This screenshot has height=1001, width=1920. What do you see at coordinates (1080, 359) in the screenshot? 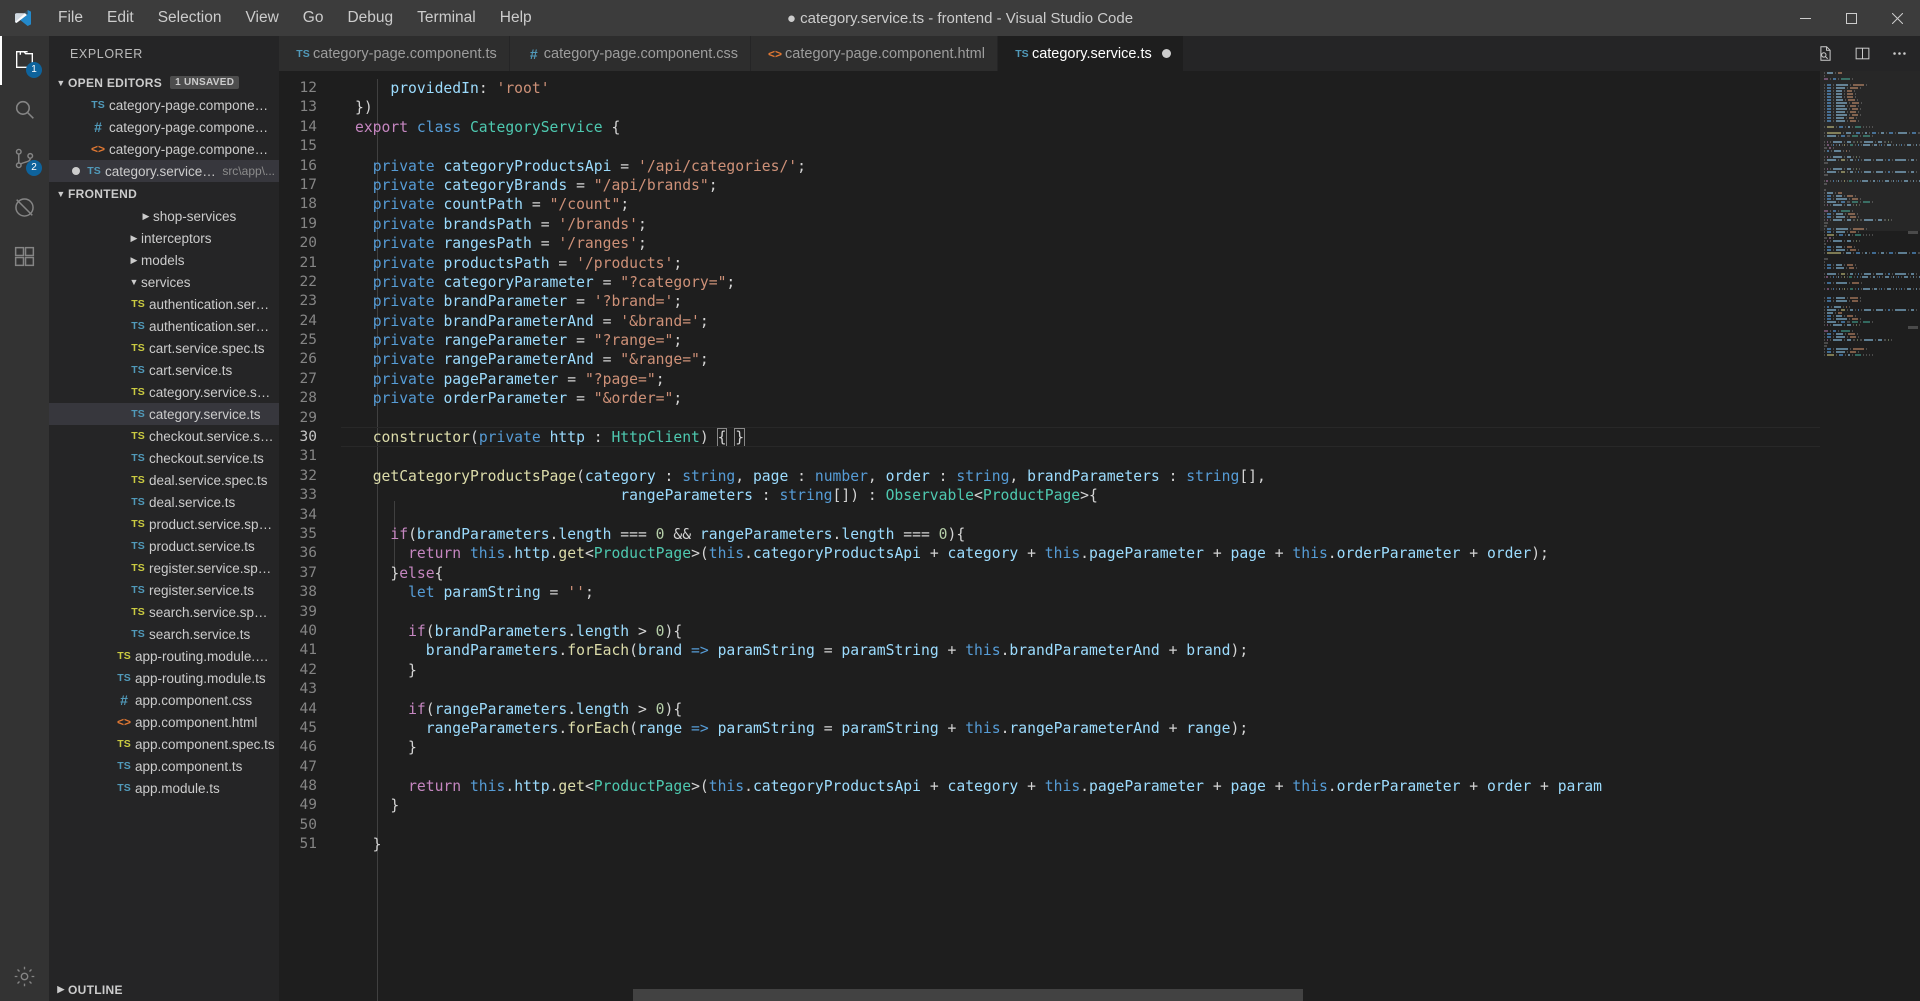
I see `code-line: private rangeParameterAnd = "&range=";` at bounding box center [1080, 359].